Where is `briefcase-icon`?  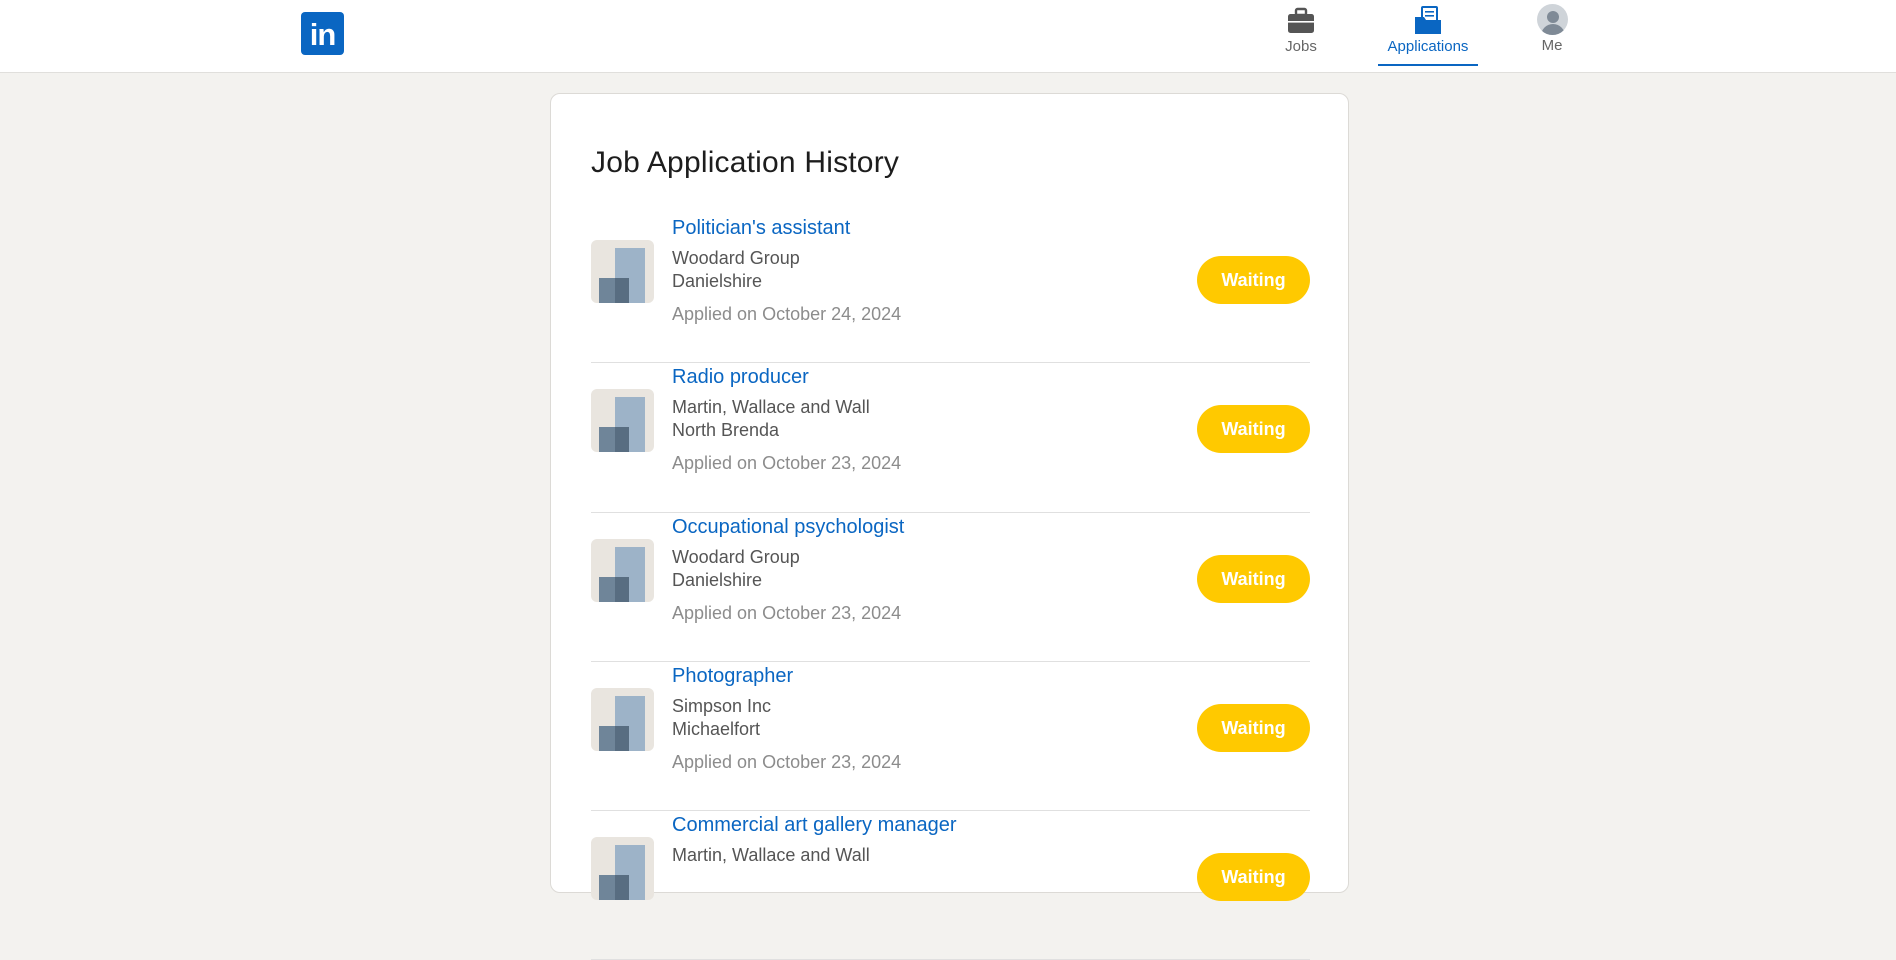 briefcase-icon is located at coordinates (1301, 20).